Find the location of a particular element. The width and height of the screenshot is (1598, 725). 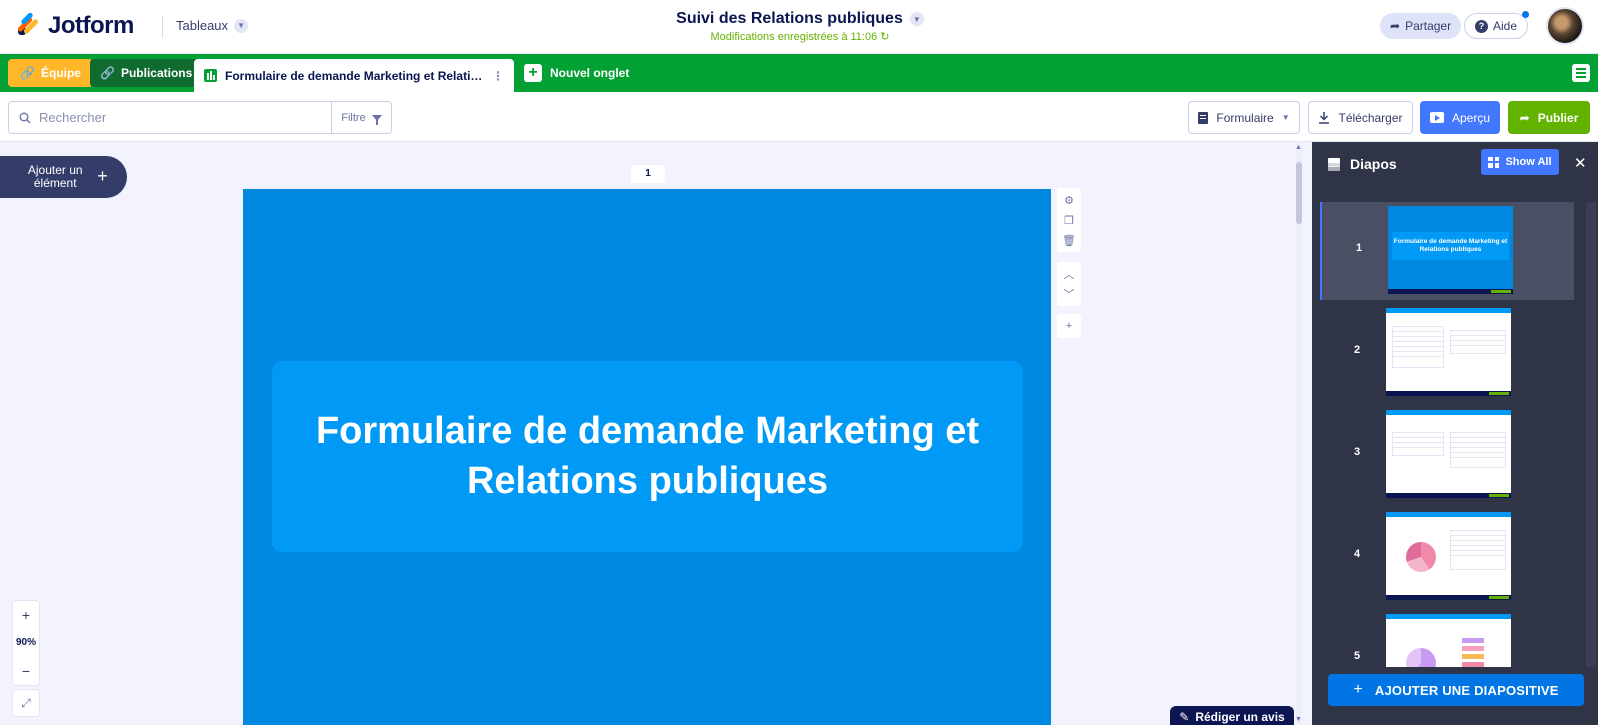

slide-number: 5 is located at coordinates (1357, 656).